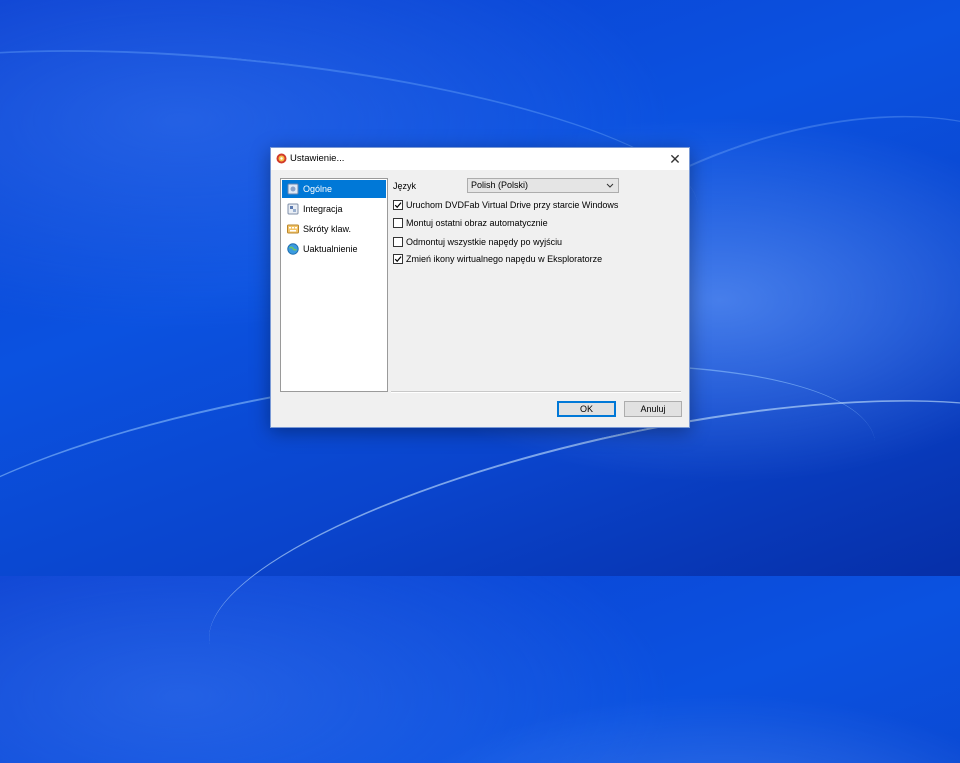 Image resolution: width=960 pixels, height=763 pixels. I want to click on cancel-button: Anuluj, so click(653, 409).